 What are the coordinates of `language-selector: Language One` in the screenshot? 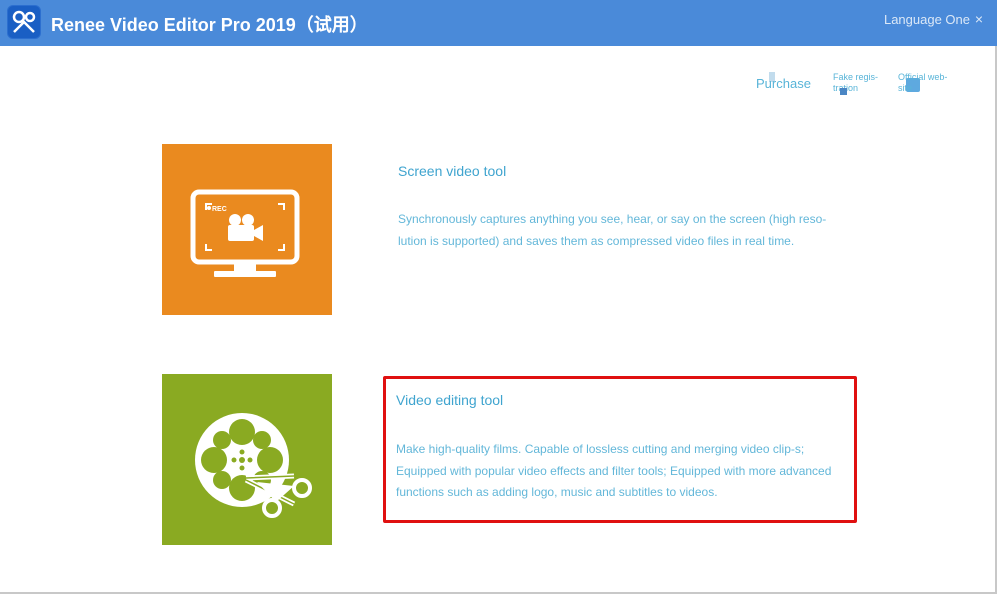 It's located at (927, 19).